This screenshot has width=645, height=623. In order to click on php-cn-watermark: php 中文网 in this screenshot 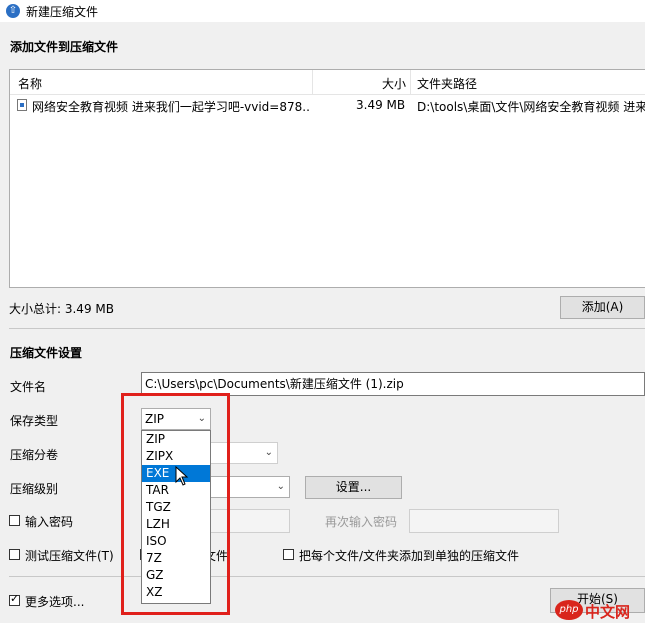, I will do `click(600, 610)`.